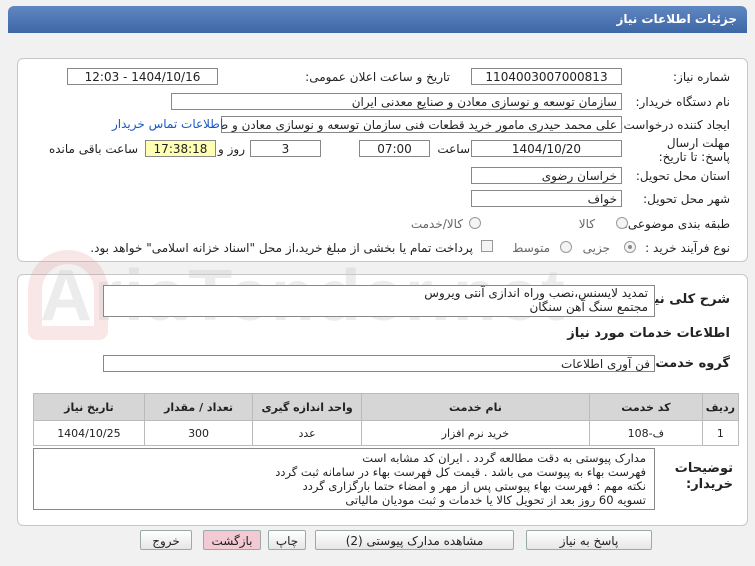 The height and width of the screenshot is (566, 755). What do you see at coordinates (645, 433) in the screenshot?
I see `cell-code: ف-108` at bounding box center [645, 433].